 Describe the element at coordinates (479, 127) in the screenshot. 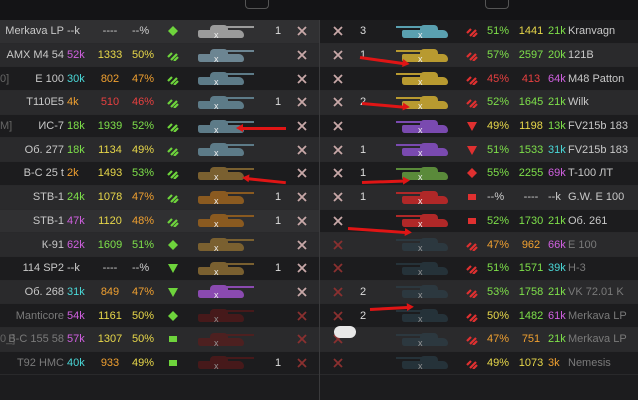

I see `player-row: x 49% 1198 13k FV215b 183` at that location.